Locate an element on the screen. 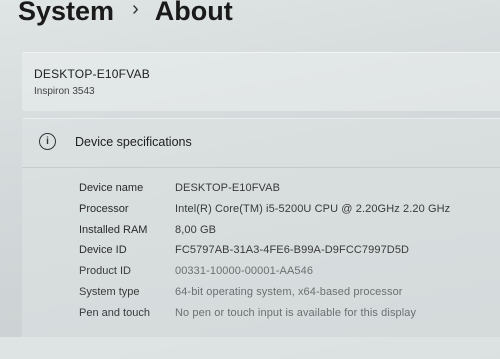 This screenshot has height=359, width=500. spec-label: Device name is located at coordinates (111, 188).